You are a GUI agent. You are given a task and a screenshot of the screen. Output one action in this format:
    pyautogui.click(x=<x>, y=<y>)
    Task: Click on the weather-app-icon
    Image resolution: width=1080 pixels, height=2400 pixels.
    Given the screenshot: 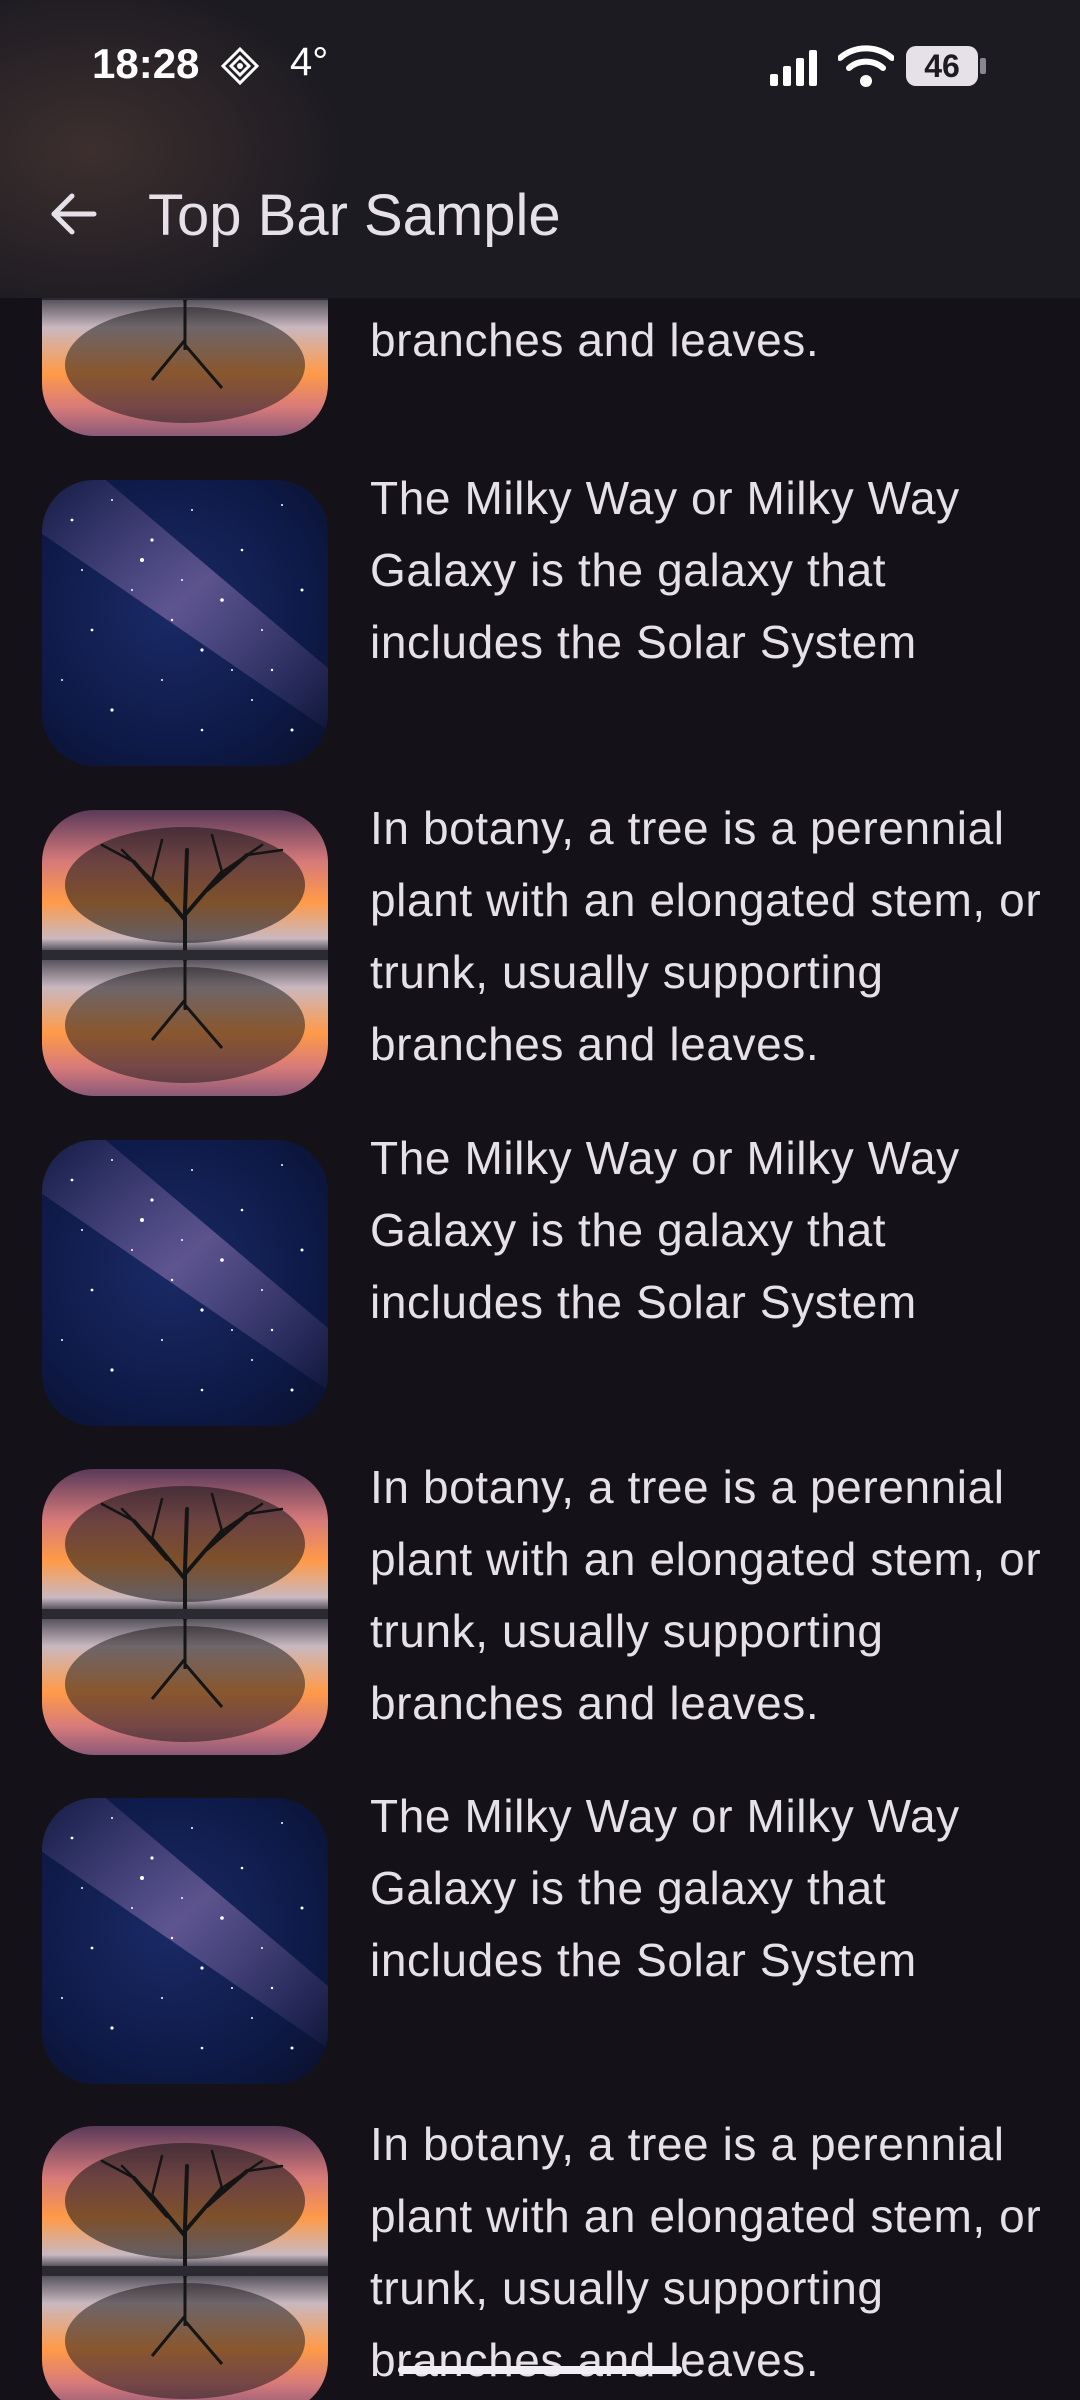 What is the action you would take?
    pyautogui.click(x=240, y=66)
    